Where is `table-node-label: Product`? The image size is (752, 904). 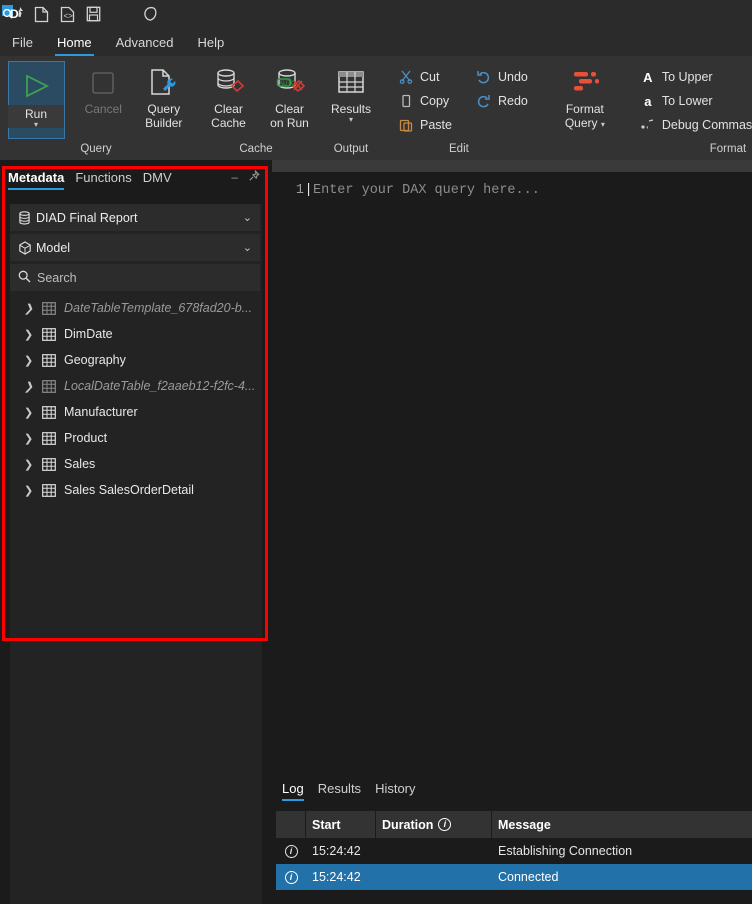
table-node-label: Product is located at coordinates (86, 438).